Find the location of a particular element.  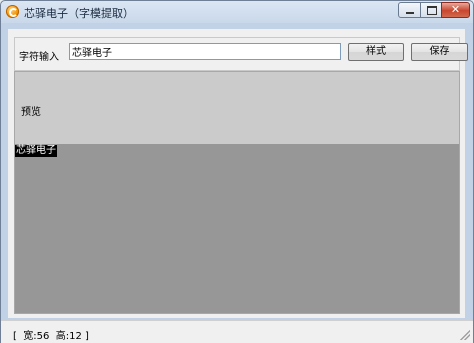

resize-grip-icon is located at coordinates (465, 335).